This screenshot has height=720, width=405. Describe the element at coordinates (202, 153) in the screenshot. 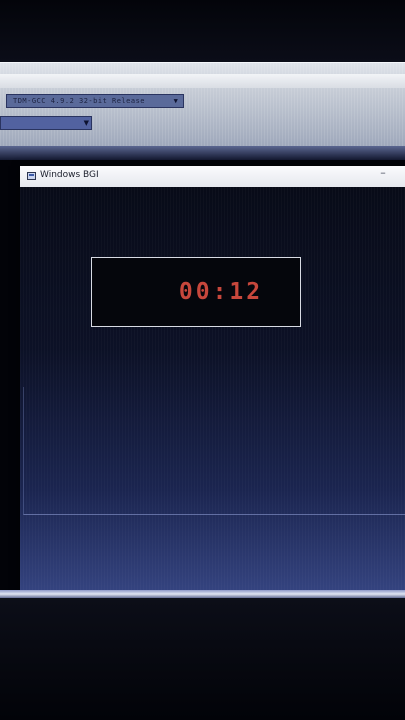

I see `ide-editor-edge` at that location.